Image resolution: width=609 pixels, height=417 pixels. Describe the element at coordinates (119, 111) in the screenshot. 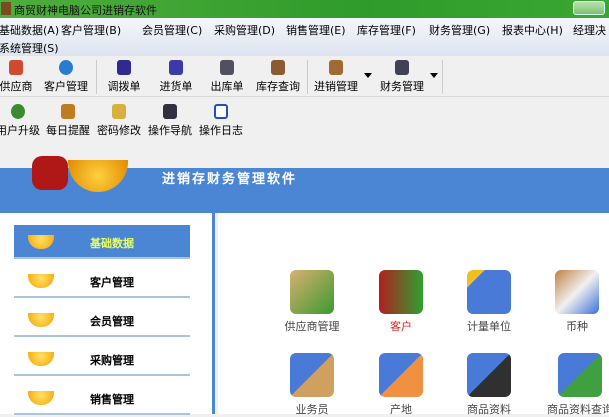

I see `lock-icon` at that location.